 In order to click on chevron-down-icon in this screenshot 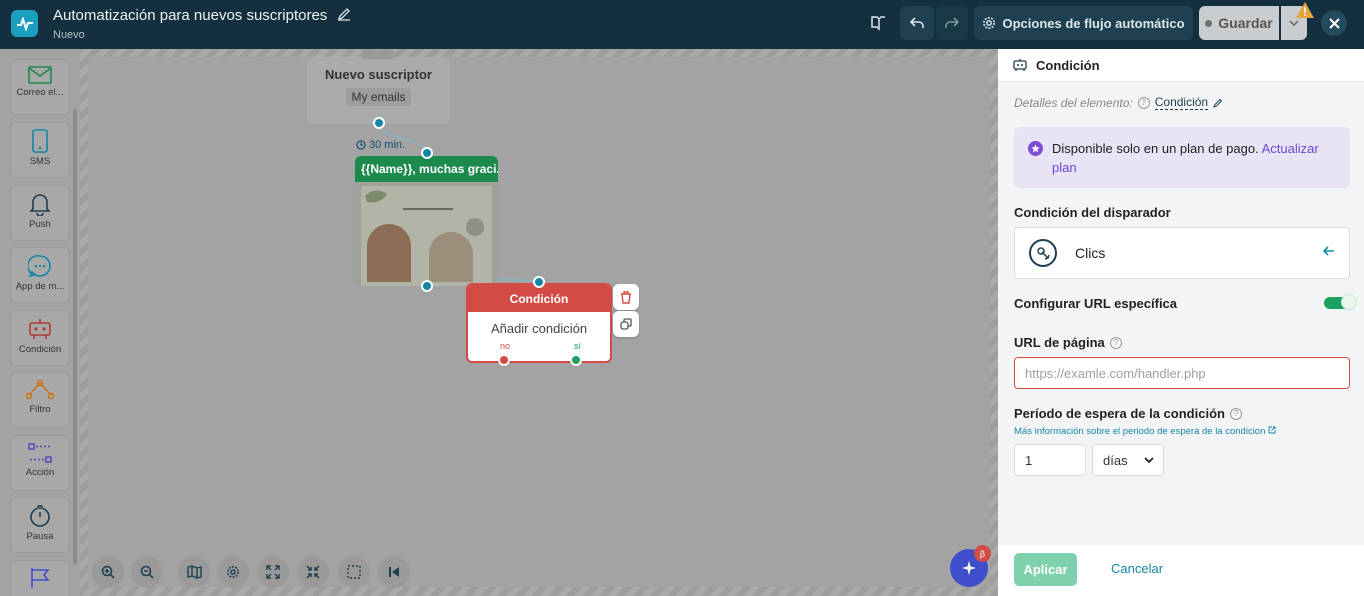, I will do `click(1149, 460)`.